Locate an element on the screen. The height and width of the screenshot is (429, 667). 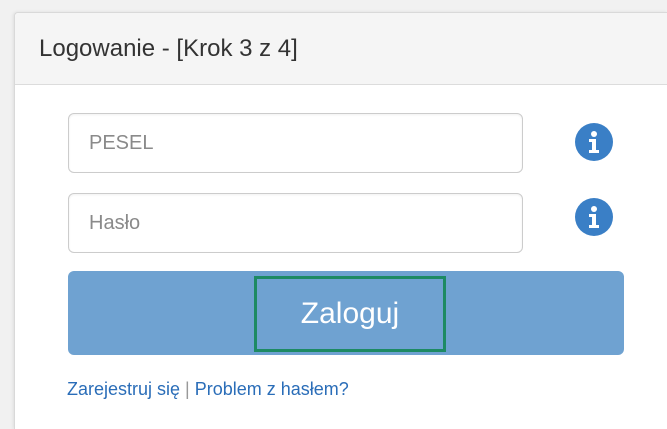
pesel-input is located at coordinates (295, 143).